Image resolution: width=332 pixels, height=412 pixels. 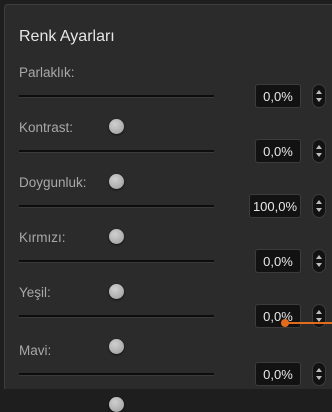 I want to click on contrast-stepper-icon, so click(x=319, y=151).